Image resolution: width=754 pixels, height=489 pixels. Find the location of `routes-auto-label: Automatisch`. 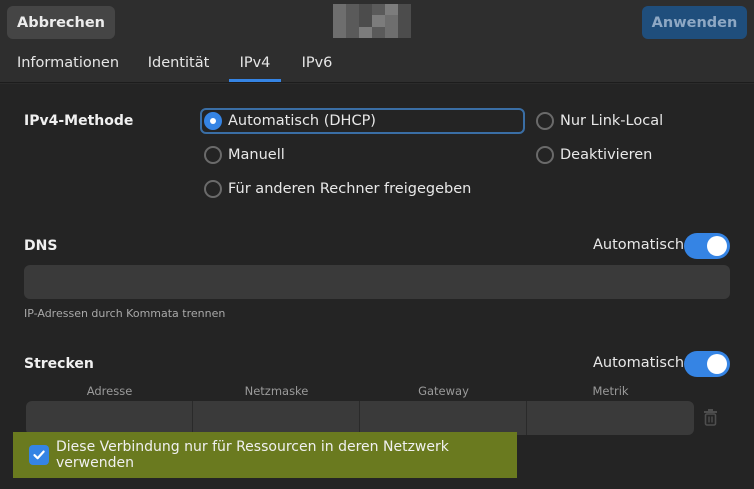

routes-auto-label: Automatisch is located at coordinates (639, 363).